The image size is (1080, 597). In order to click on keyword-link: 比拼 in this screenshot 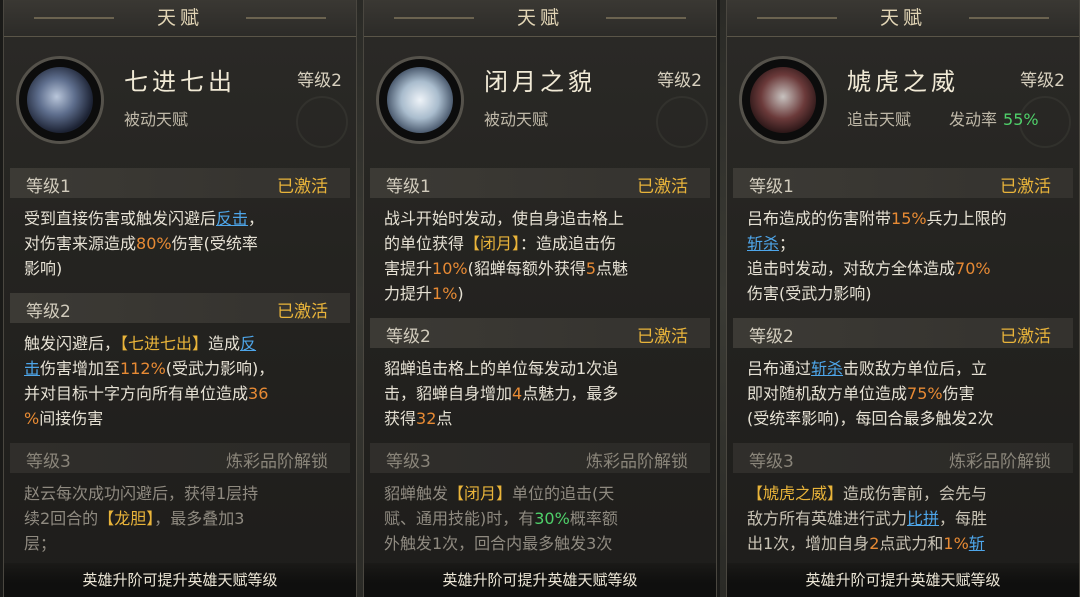, I will do `click(923, 518)`.